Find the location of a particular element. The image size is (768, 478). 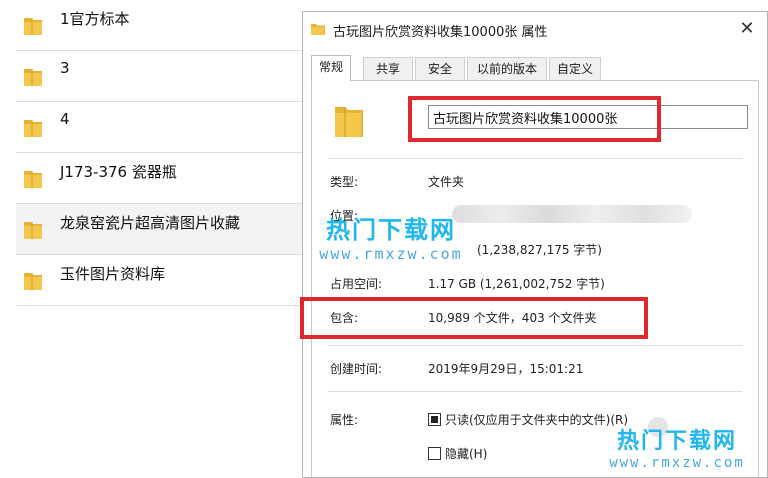

folder-name: 玉件图片资料库 is located at coordinates (113, 274).